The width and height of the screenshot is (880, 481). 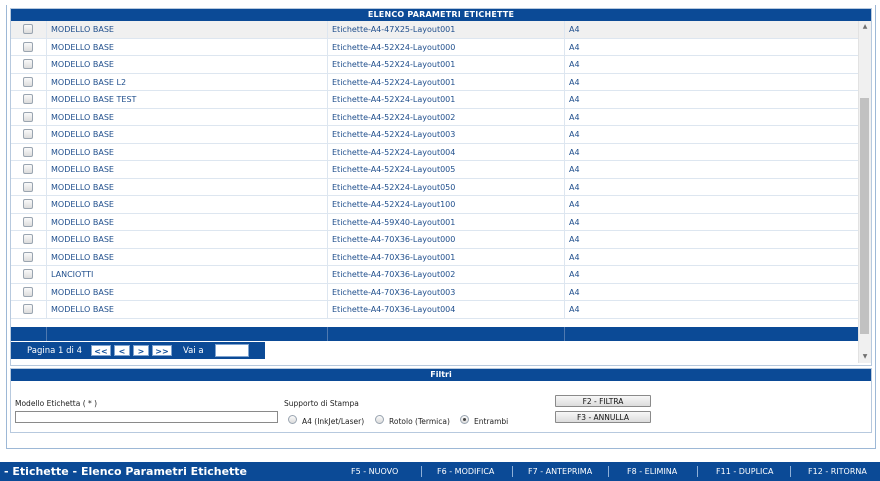 What do you see at coordinates (446, 151) in the screenshot?
I see `layout-cell: Etichette-A4-52X24-Layout004` at bounding box center [446, 151].